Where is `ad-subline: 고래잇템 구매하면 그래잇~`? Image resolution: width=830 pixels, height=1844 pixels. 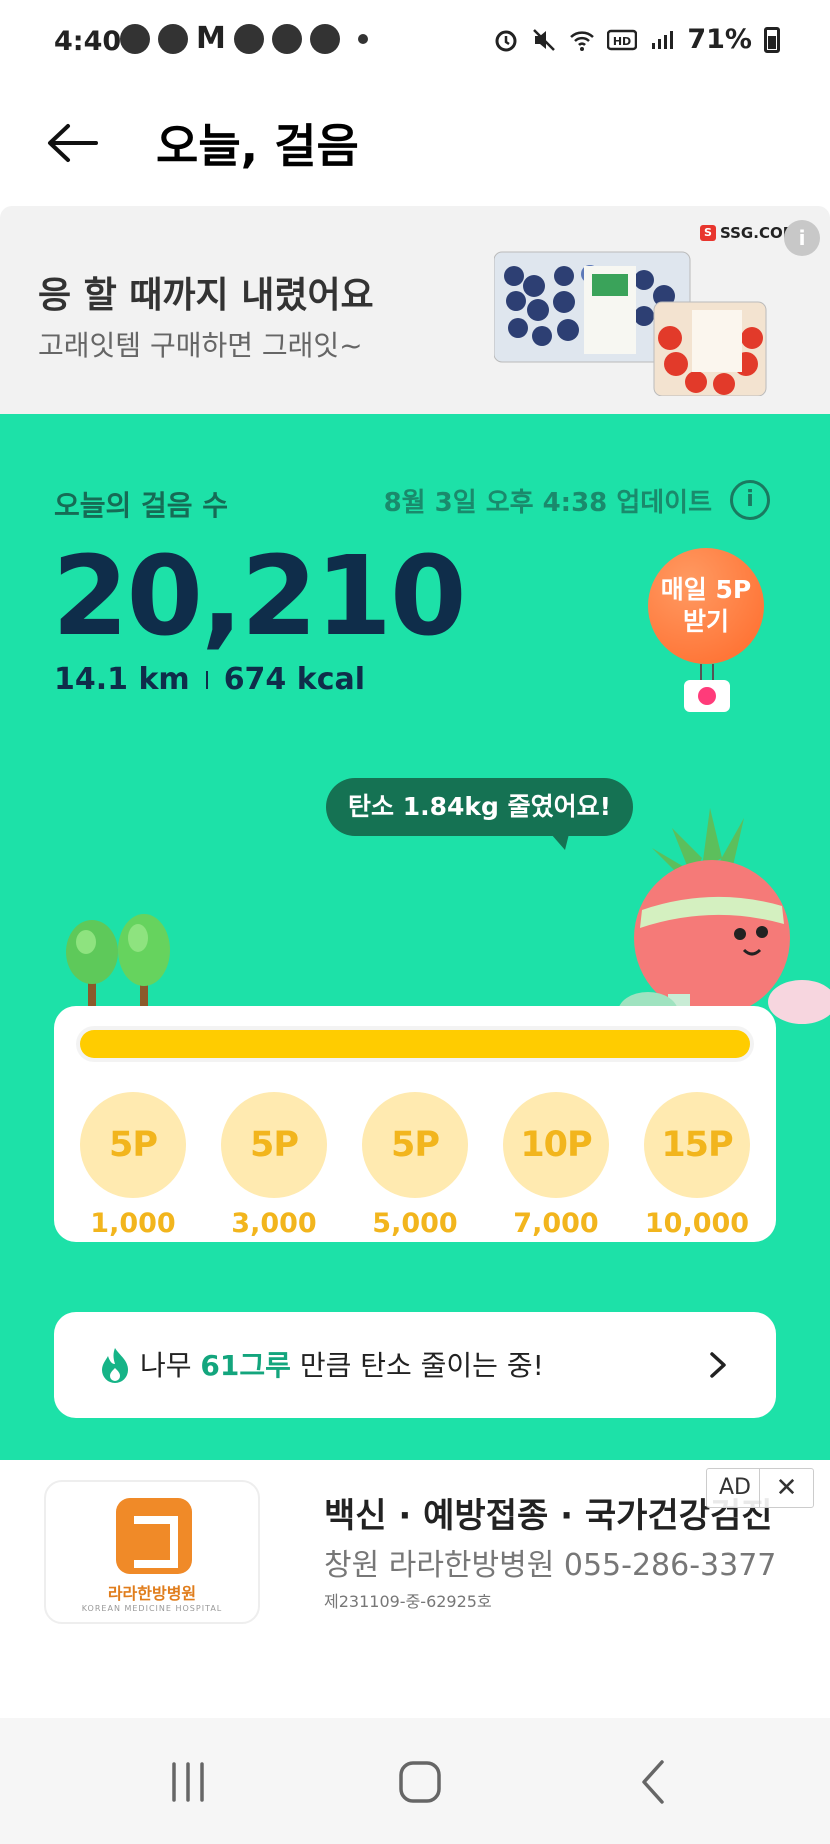 ad-subline: 고래잇템 구매하면 그래잇~ is located at coordinates (200, 345).